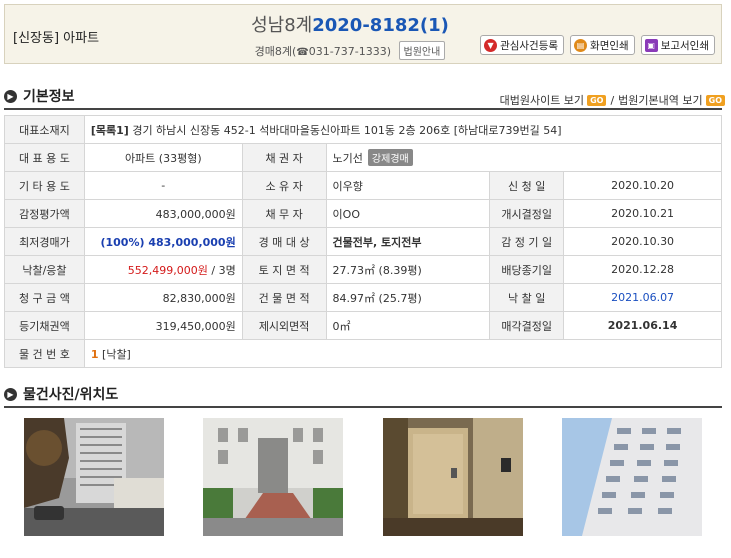 The image size is (731, 558). I want to click on cell-label: 소 유 자, so click(284, 185).